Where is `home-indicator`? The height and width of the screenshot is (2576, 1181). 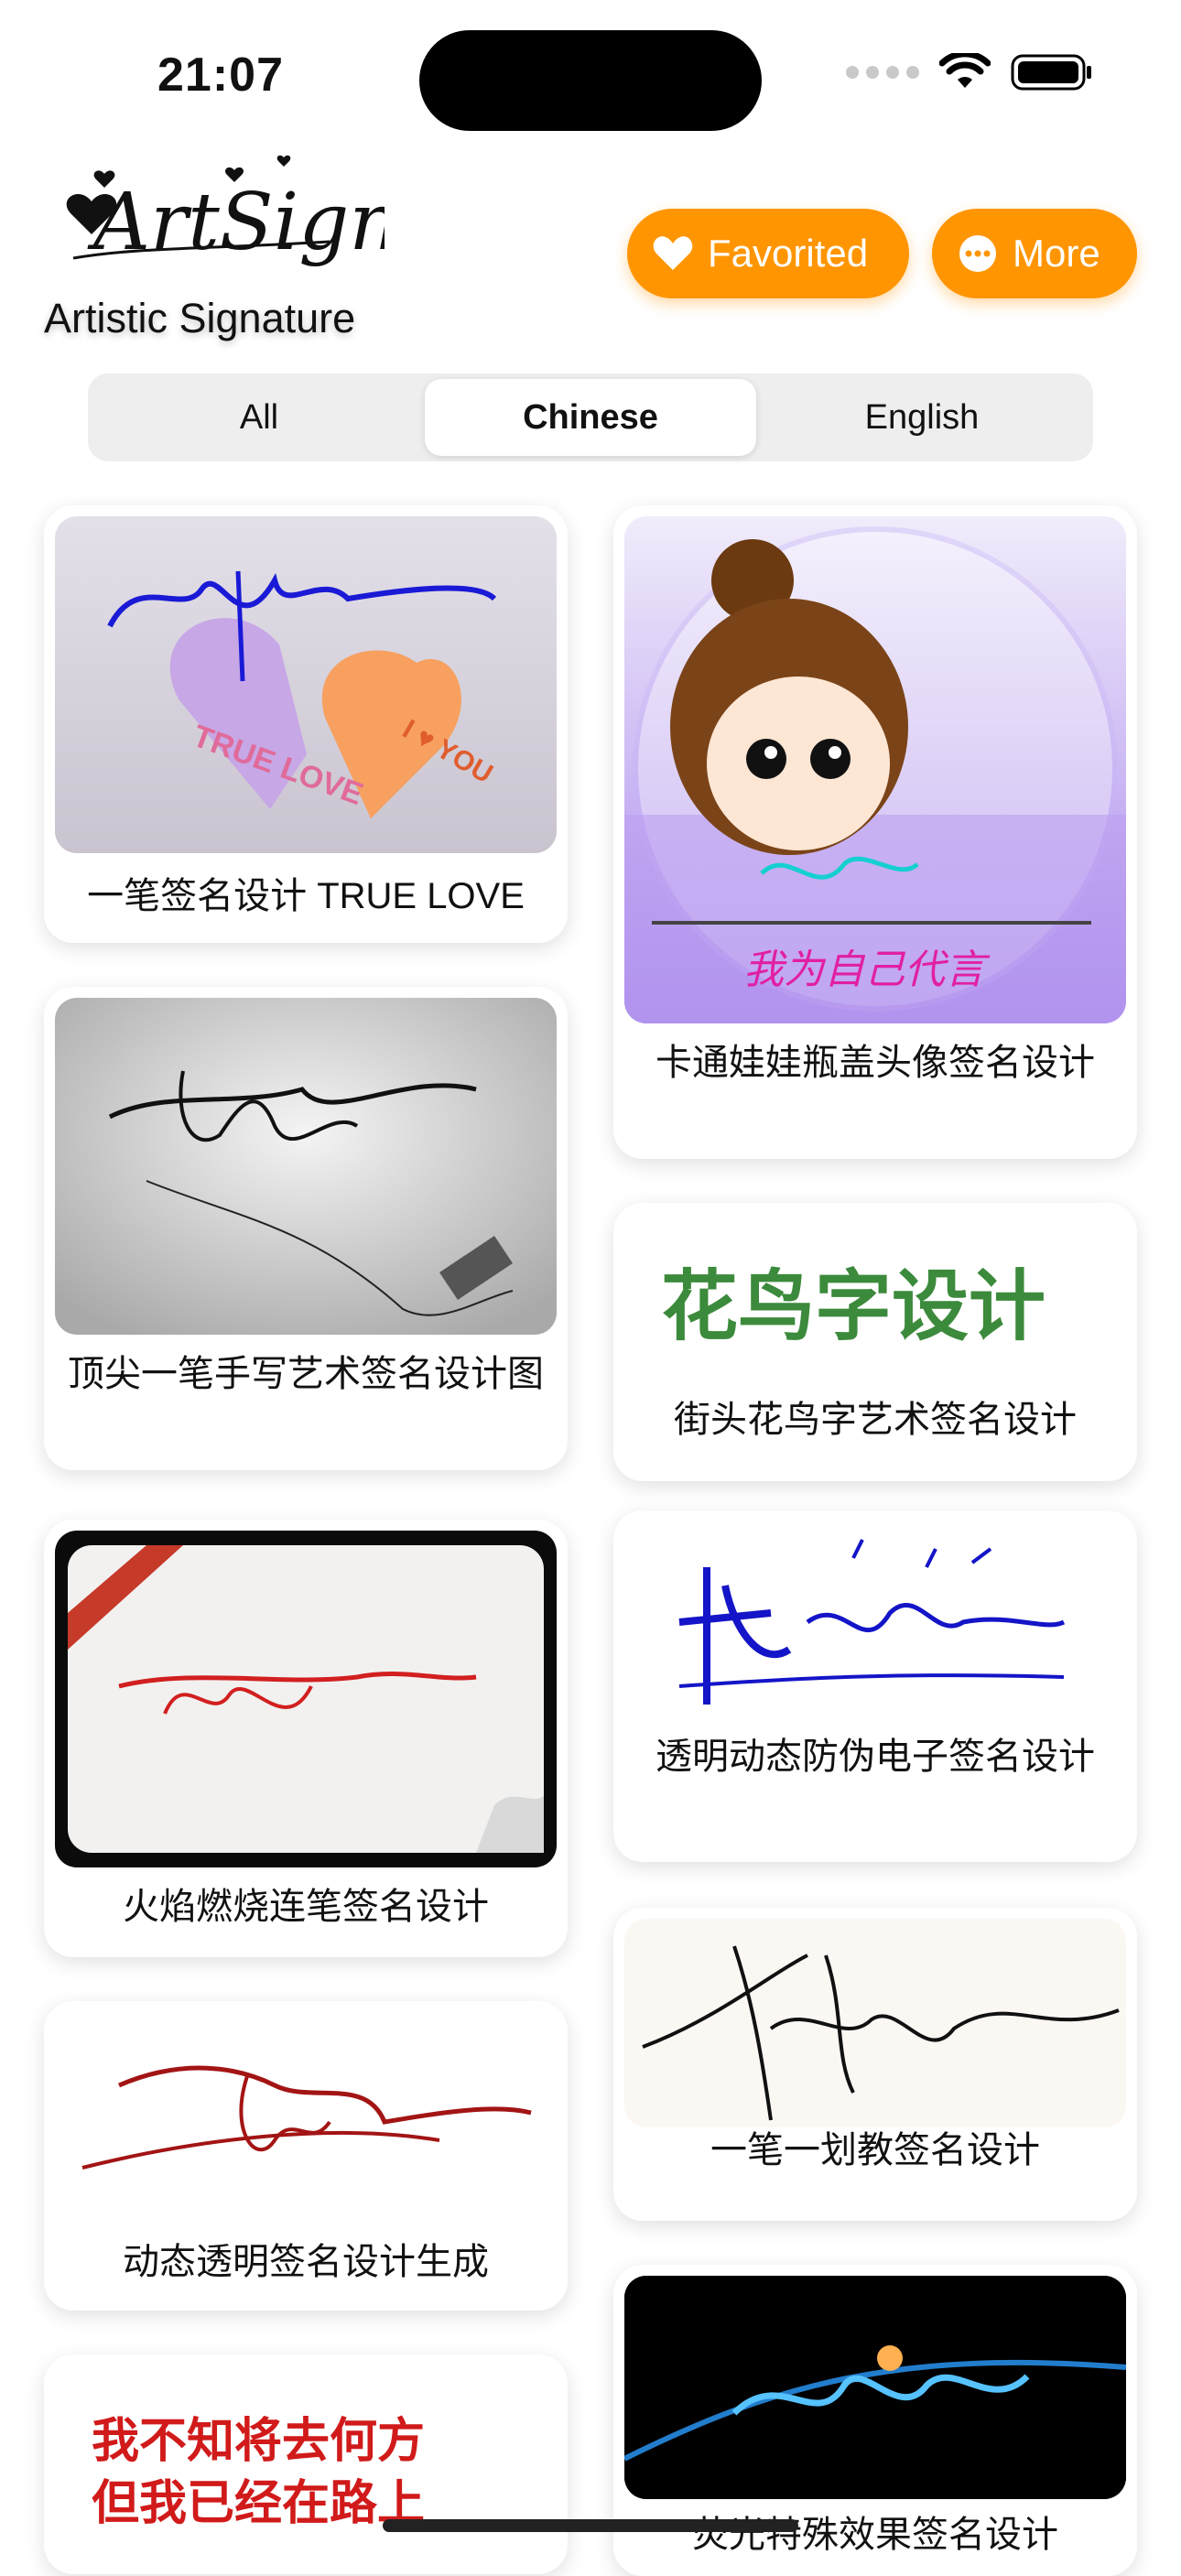
home-indicator is located at coordinates (590, 2526).